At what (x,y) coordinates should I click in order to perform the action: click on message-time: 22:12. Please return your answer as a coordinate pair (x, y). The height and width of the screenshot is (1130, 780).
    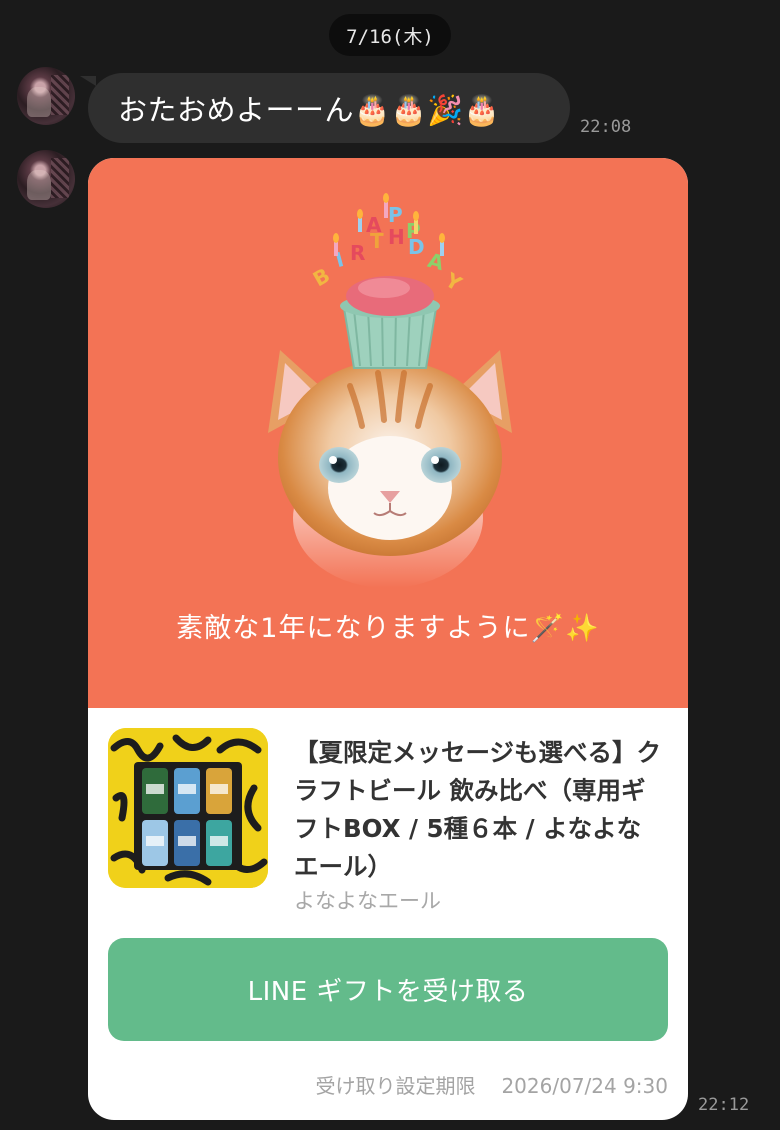
    Looking at the image, I should click on (724, 1105).